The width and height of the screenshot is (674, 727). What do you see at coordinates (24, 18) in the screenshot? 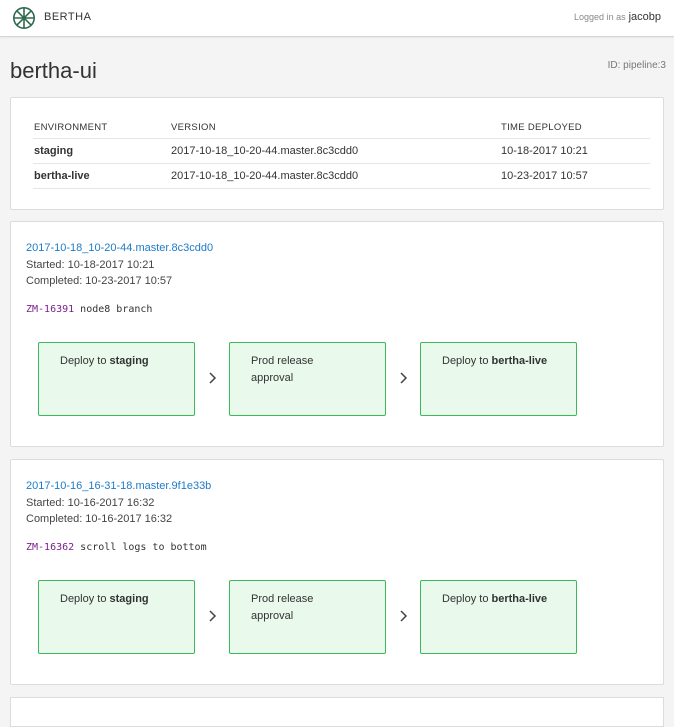
I see `bertha-logo-icon` at bounding box center [24, 18].